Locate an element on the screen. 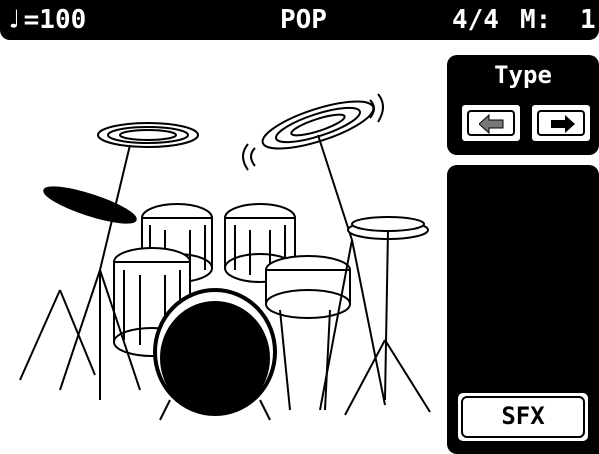 The height and width of the screenshot is (454, 599). type-next-button is located at coordinates (561, 123).